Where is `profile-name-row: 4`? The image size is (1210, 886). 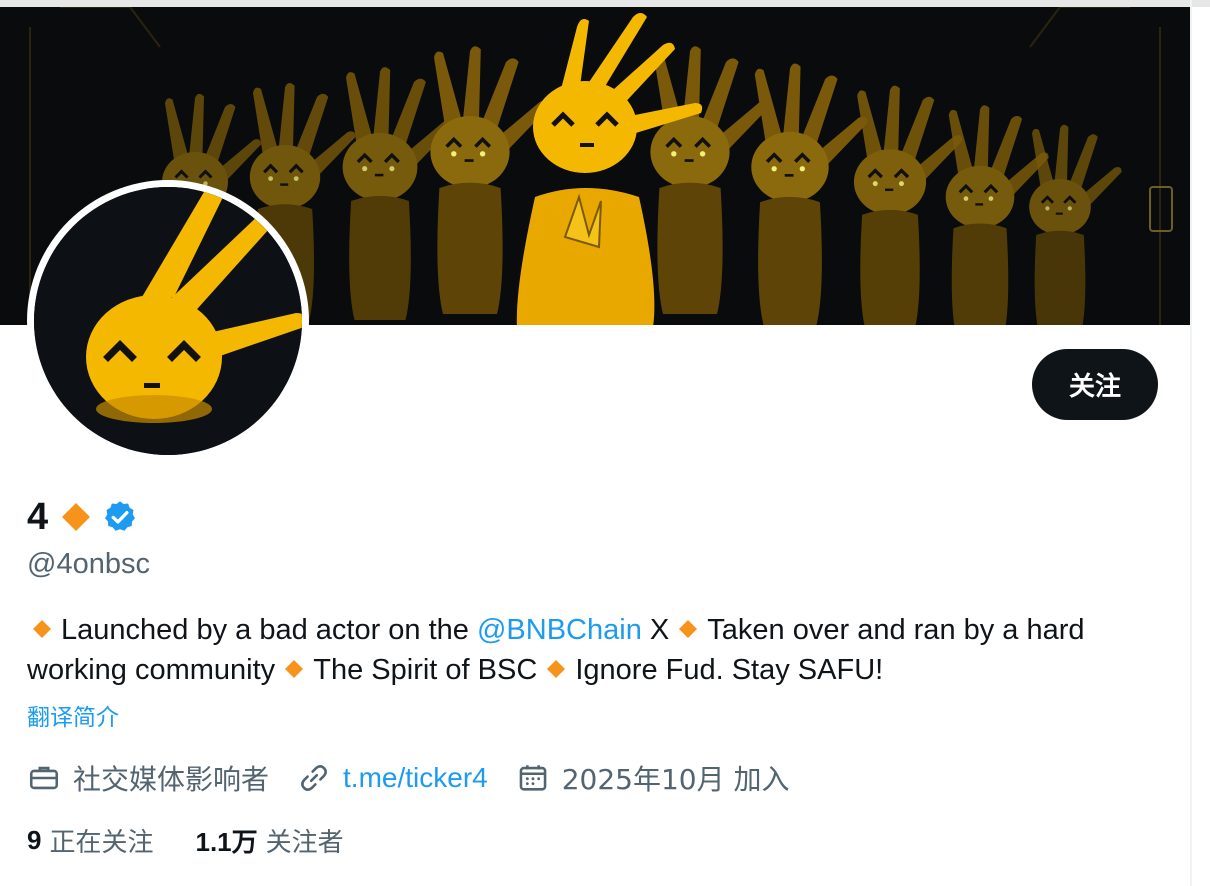
profile-name-row: 4 is located at coordinates (82, 517).